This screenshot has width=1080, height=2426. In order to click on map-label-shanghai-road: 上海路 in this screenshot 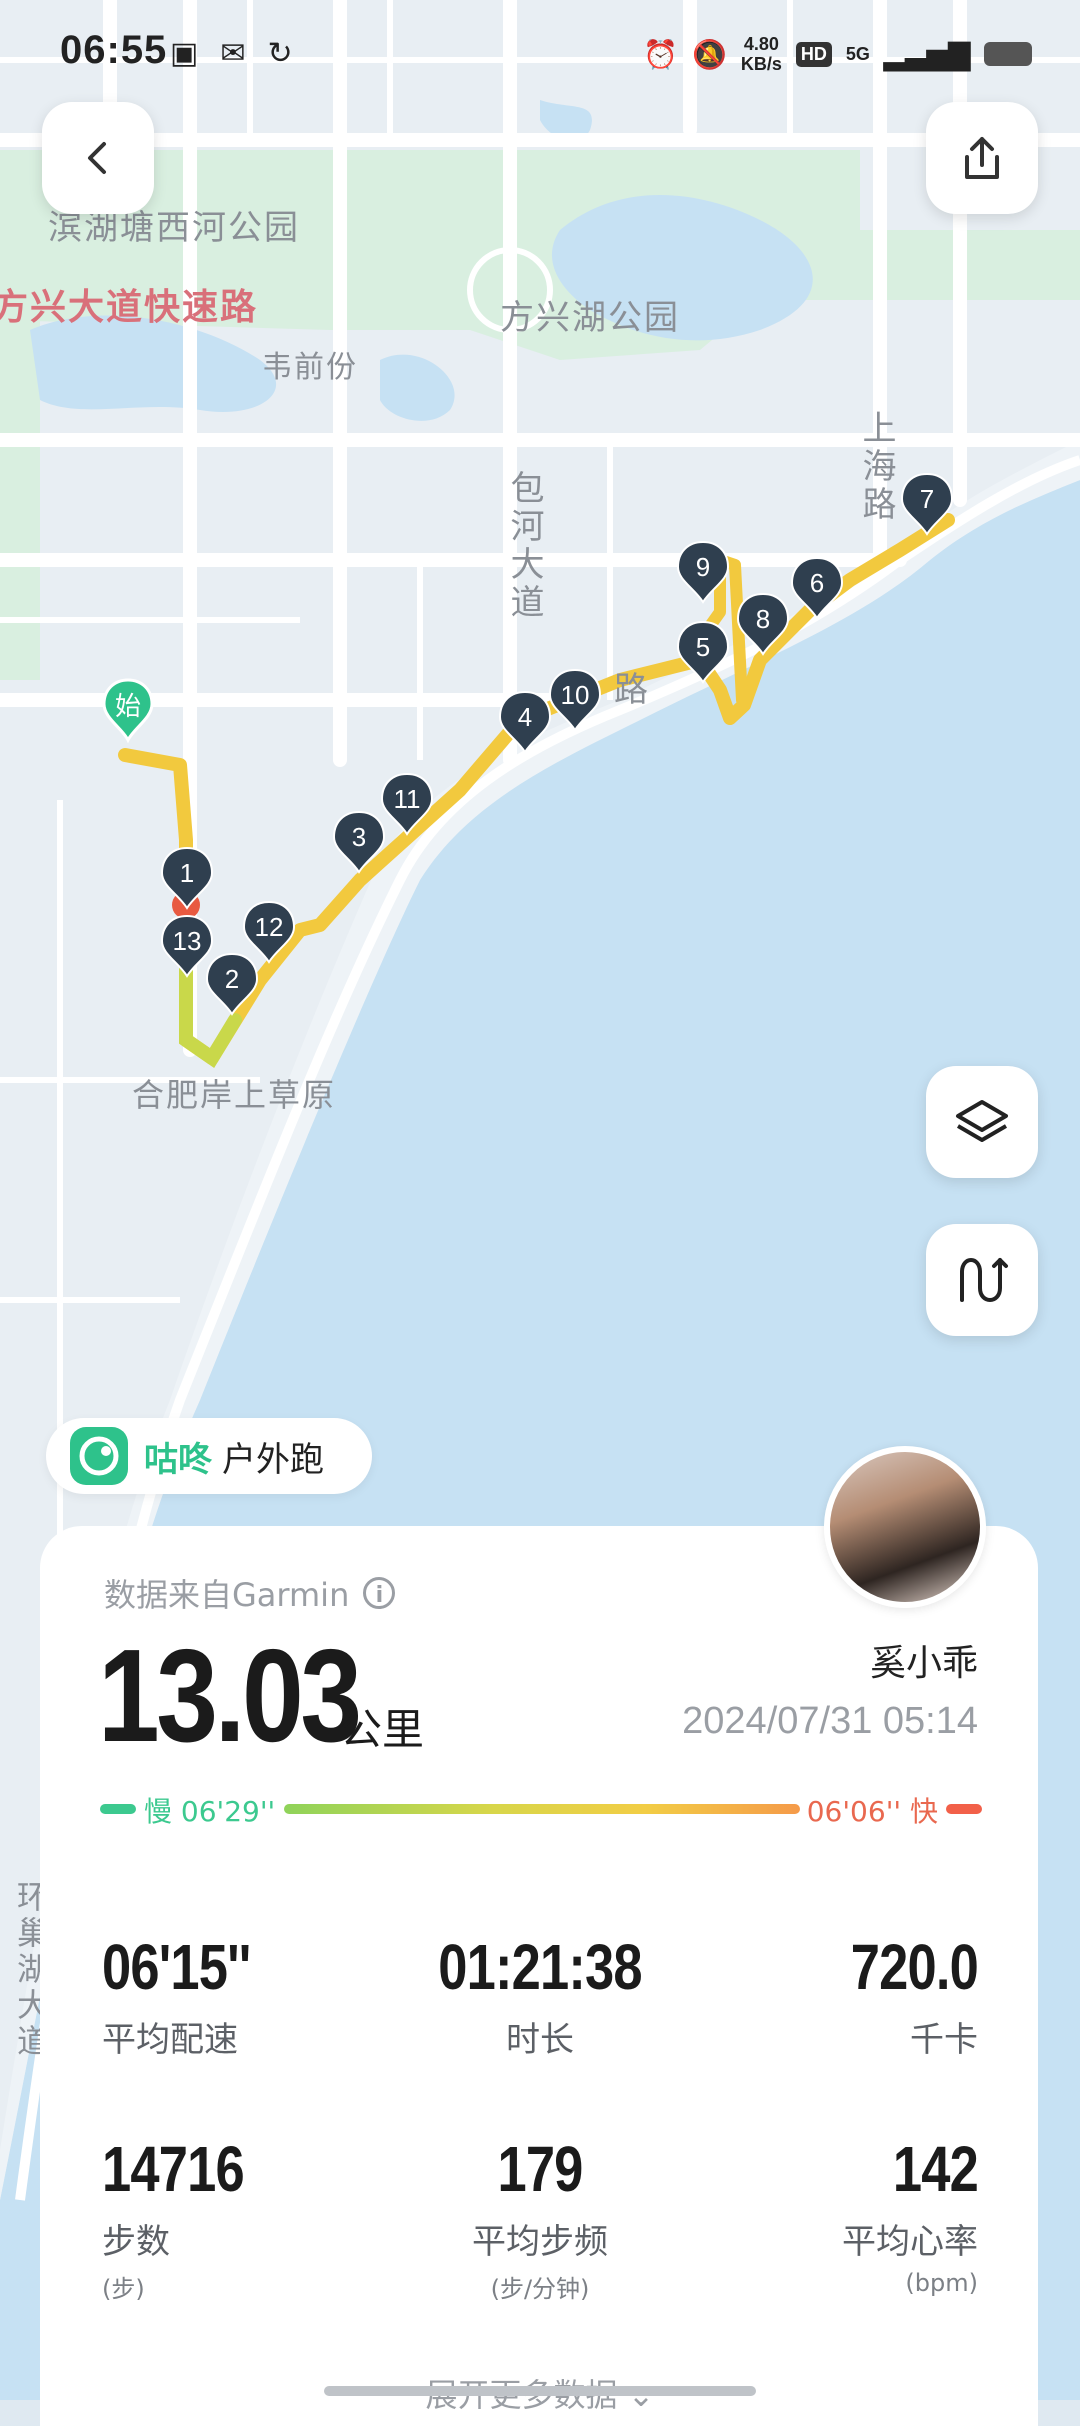, I will do `click(876, 467)`.